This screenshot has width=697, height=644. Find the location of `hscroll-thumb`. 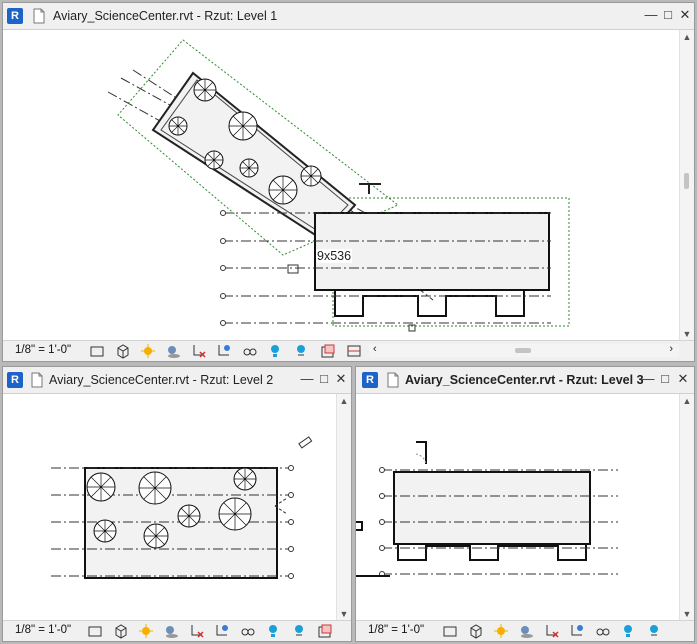

hscroll-thumb is located at coordinates (523, 350).